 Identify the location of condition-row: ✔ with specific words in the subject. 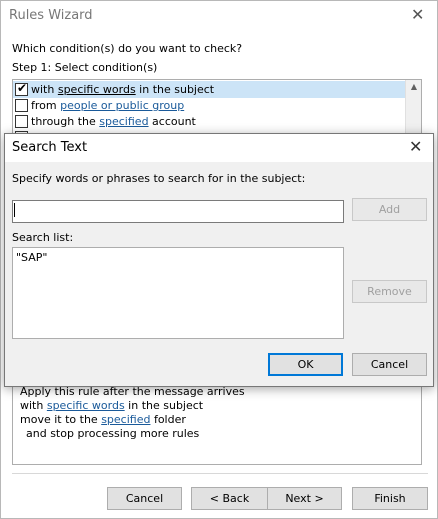
(209, 89).